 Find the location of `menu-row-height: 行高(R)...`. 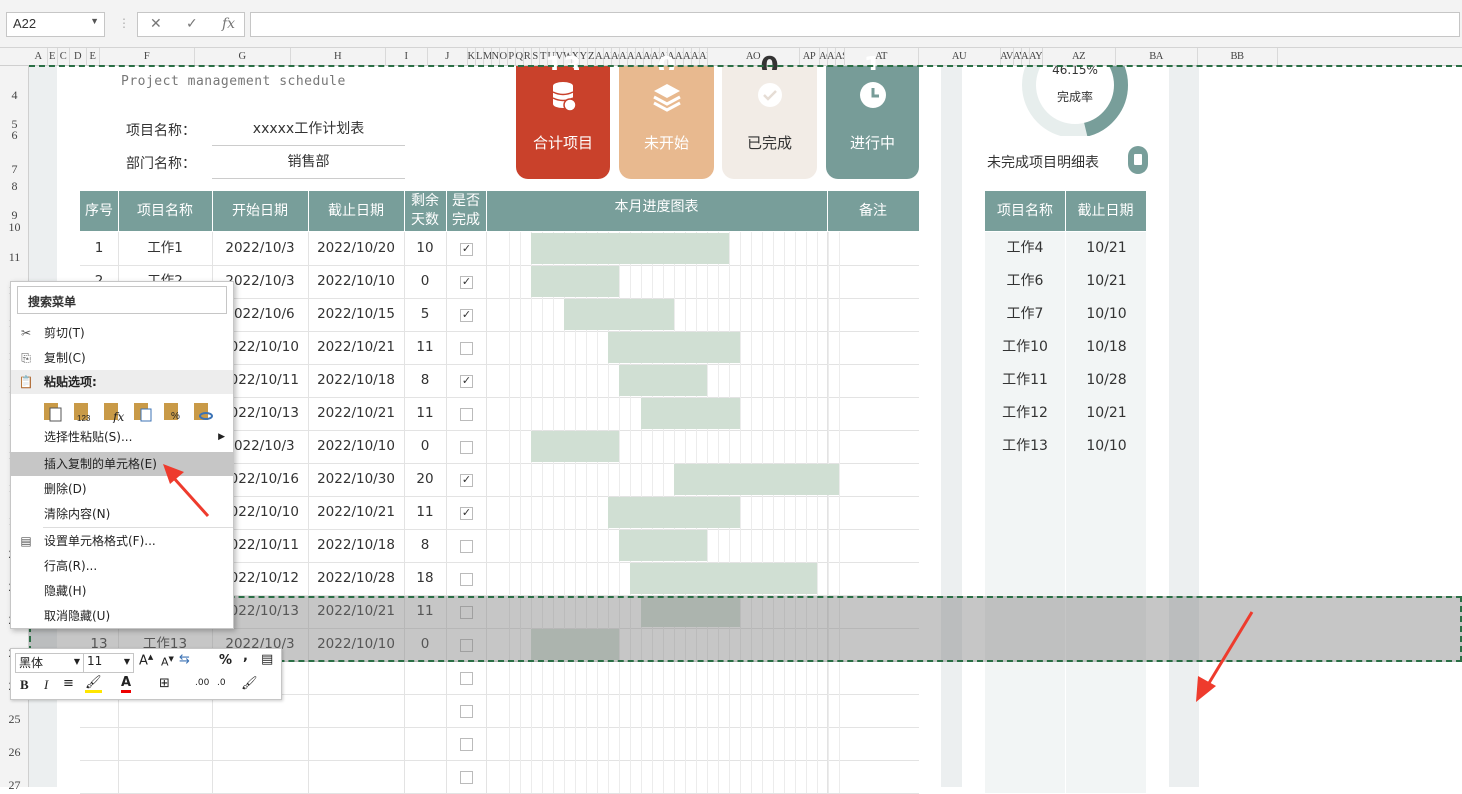

menu-row-height: 行高(R)... is located at coordinates (122, 566).